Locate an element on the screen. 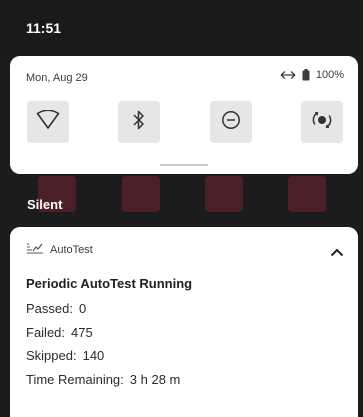  wifi-tile is located at coordinates (48, 122).